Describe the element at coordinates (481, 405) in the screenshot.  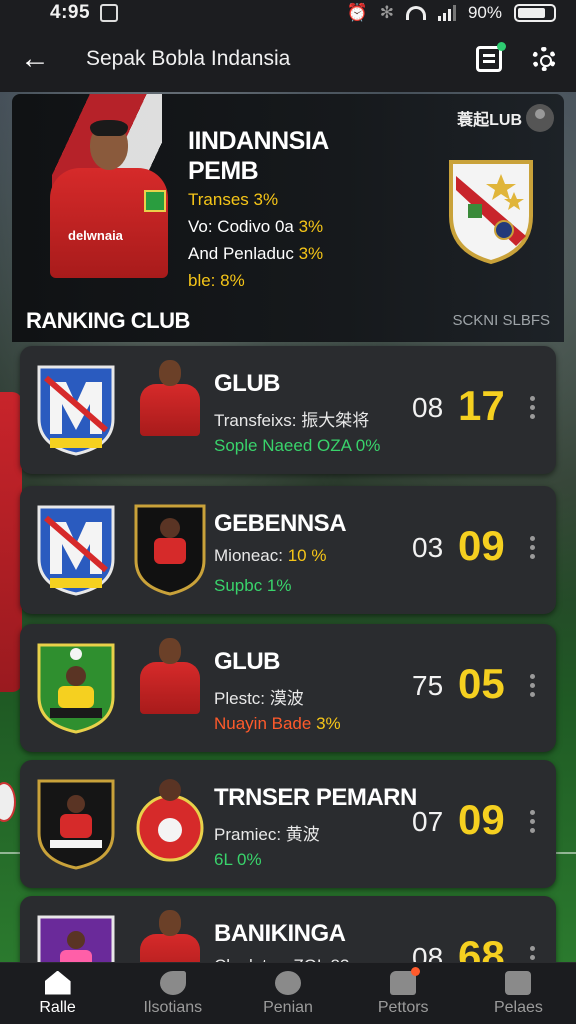
I see `club-score: 17` at that location.